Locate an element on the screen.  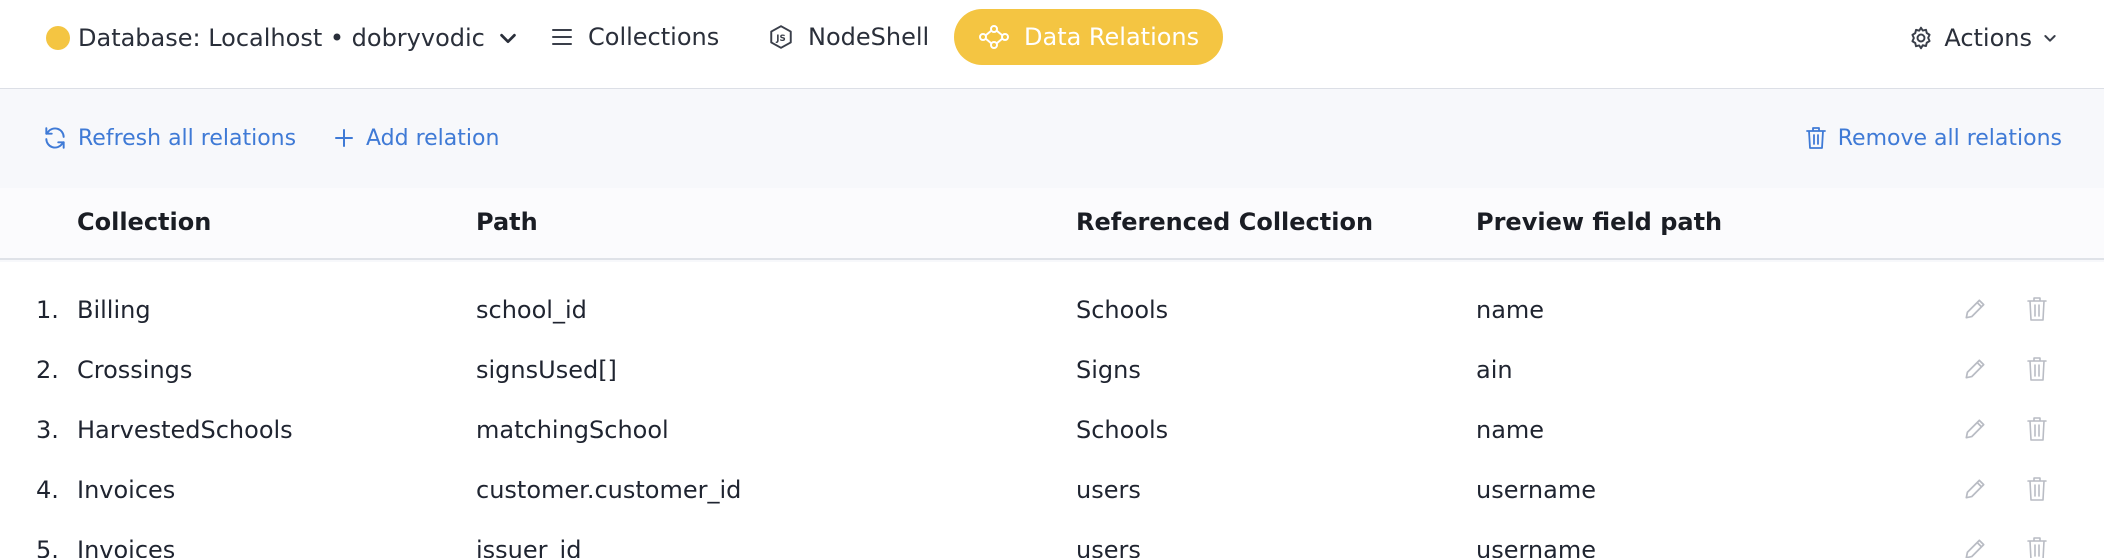
row-index: 3. is located at coordinates (47, 430).